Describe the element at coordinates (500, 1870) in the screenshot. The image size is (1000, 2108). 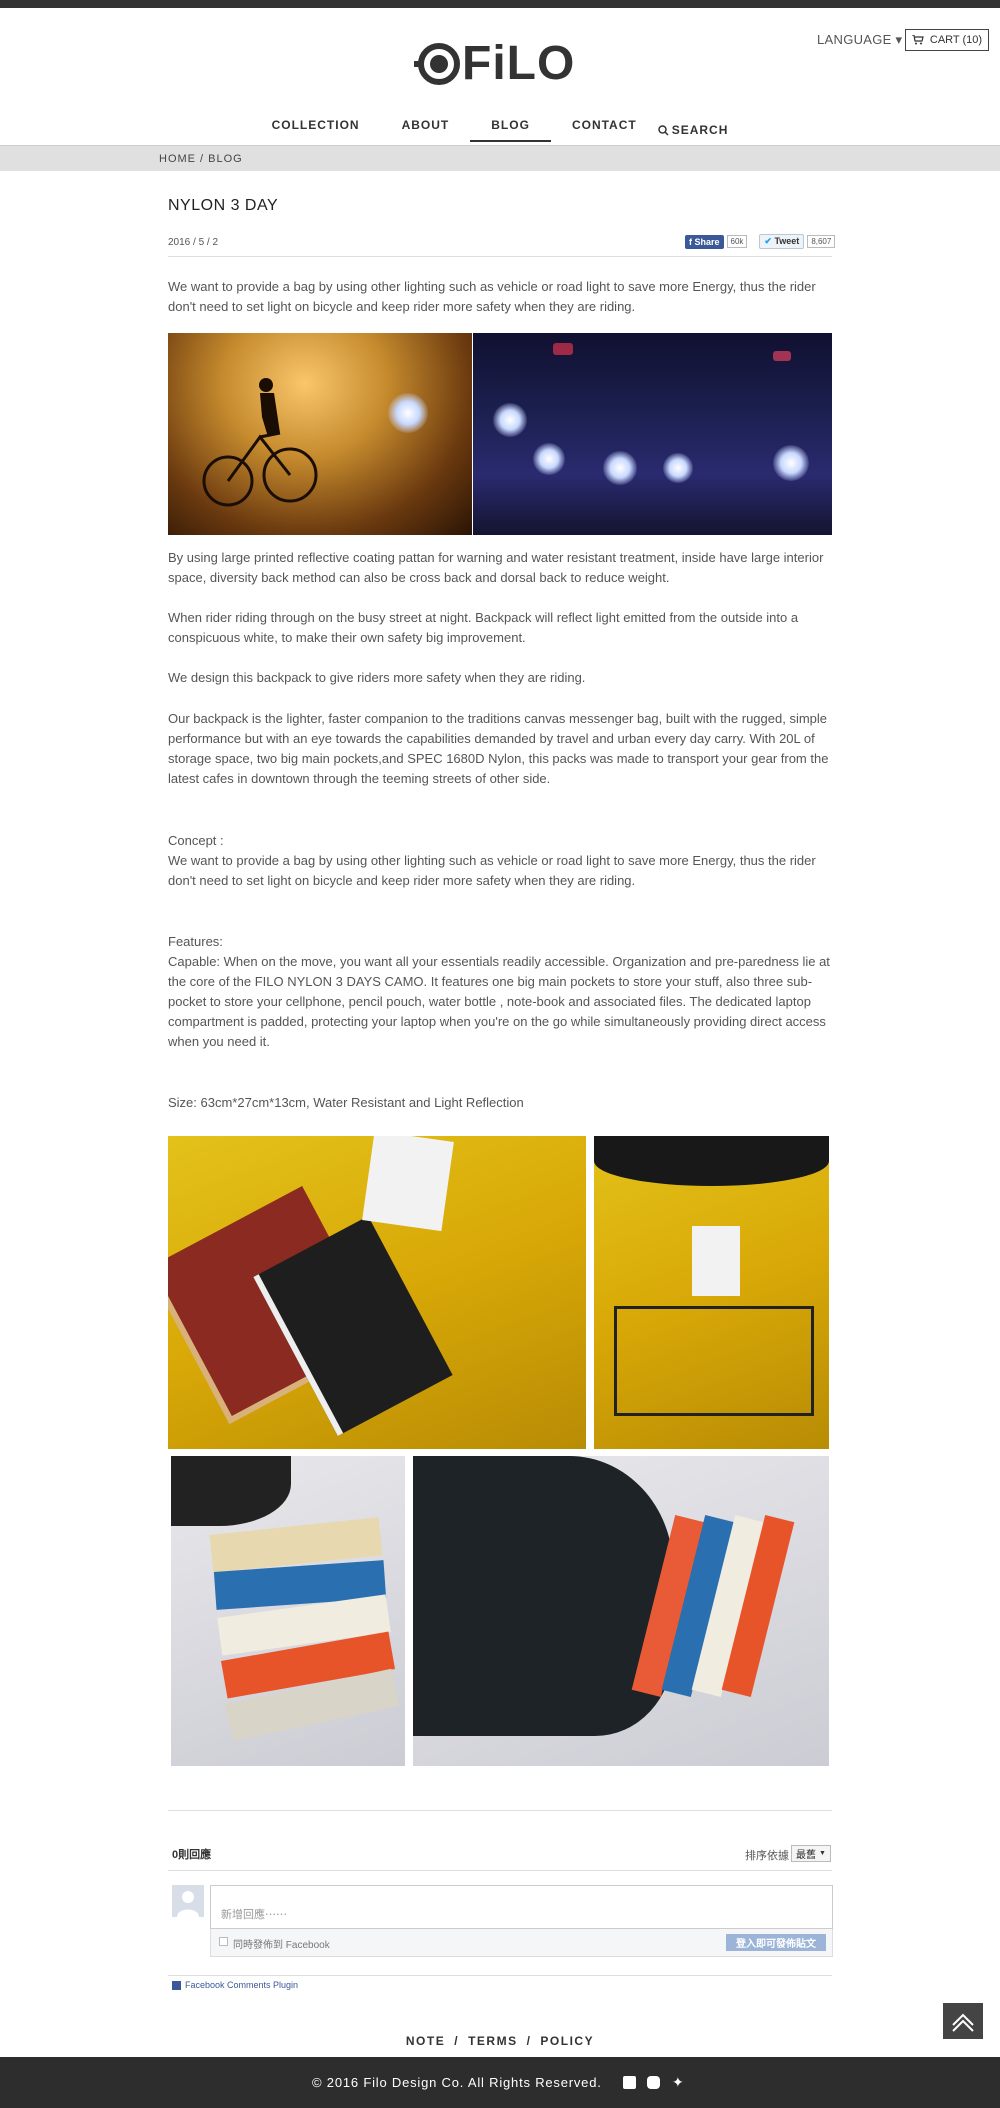
I see `comments-header-divider` at that location.